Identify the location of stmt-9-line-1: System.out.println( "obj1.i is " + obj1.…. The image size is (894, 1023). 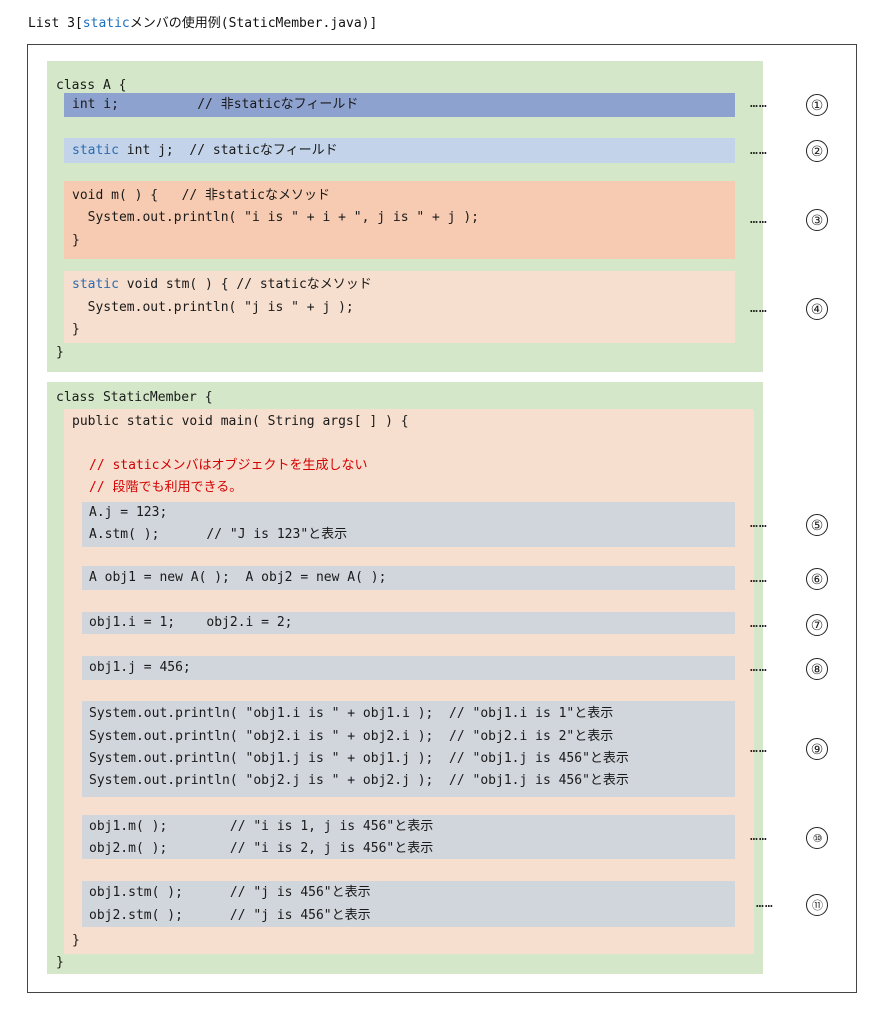
(351, 713).